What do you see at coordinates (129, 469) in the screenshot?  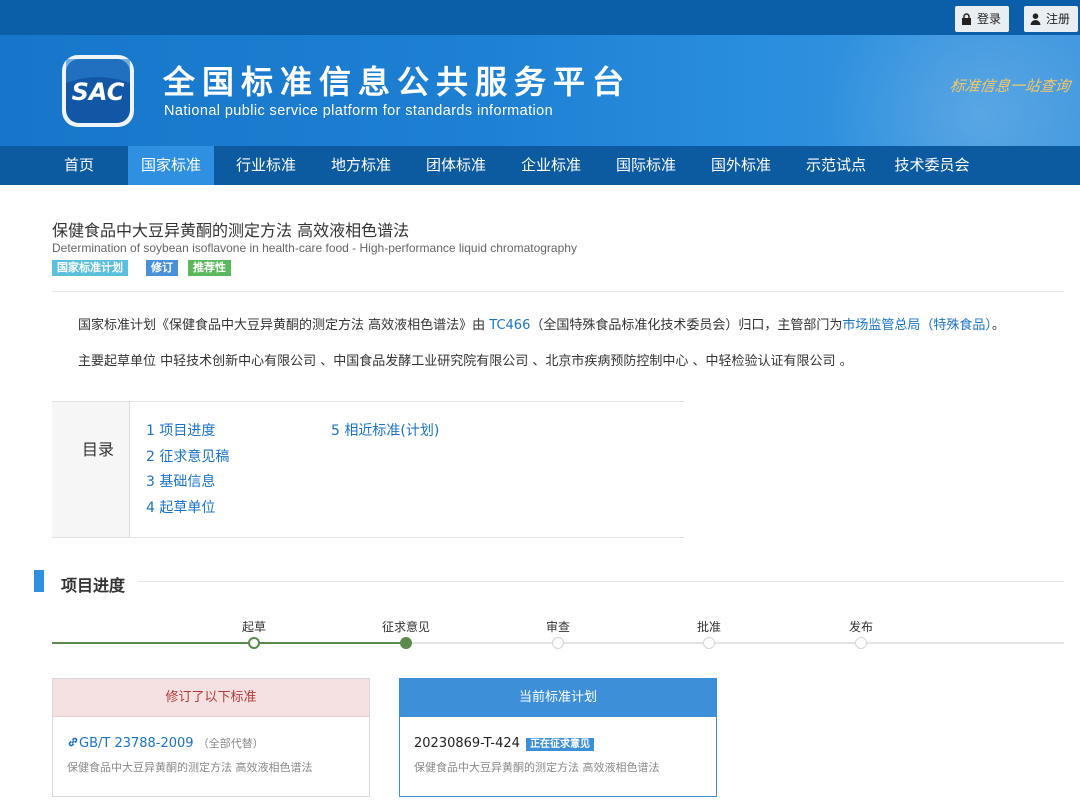 I see `toc-divider` at bounding box center [129, 469].